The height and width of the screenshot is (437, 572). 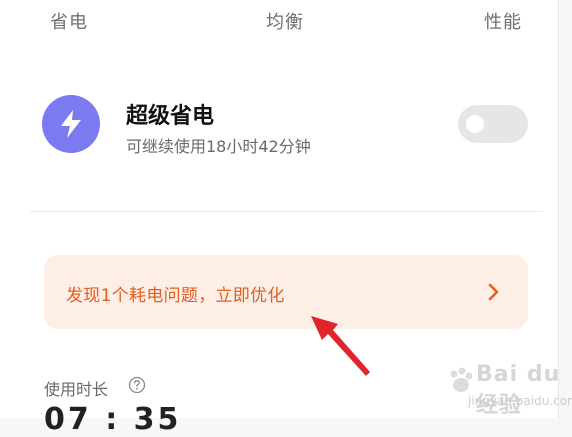 I want to click on watermark-url: jingyan.baidu.com, so click(x=520, y=401).